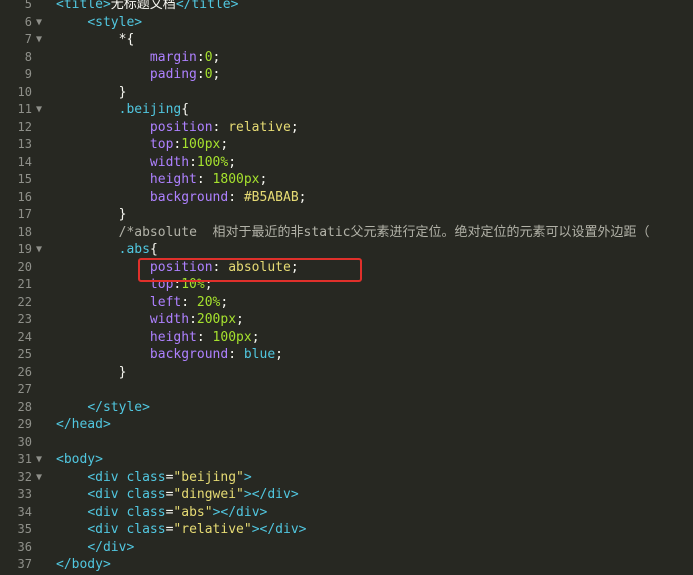 The height and width of the screenshot is (575, 693). What do you see at coordinates (24, 266) in the screenshot?
I see `line-number: 20` at bounding box center [24, 266].